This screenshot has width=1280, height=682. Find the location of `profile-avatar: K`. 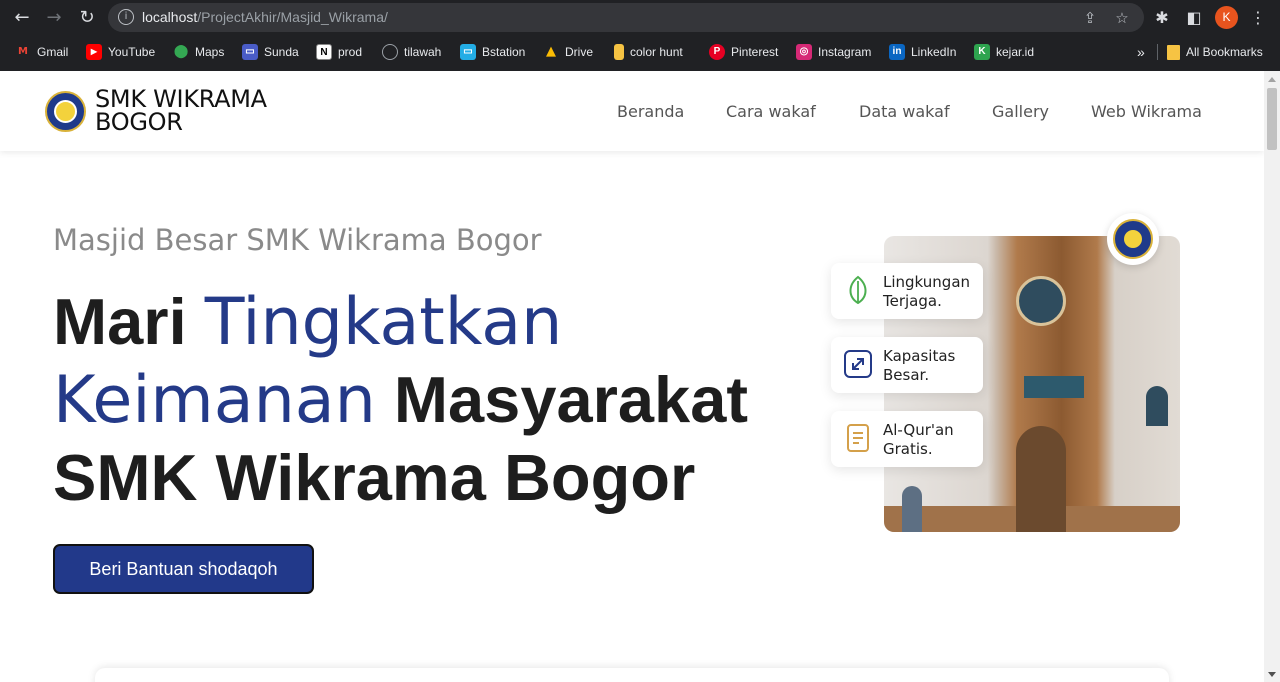

profile-avatar: K is located at coordinates (1226, 17).